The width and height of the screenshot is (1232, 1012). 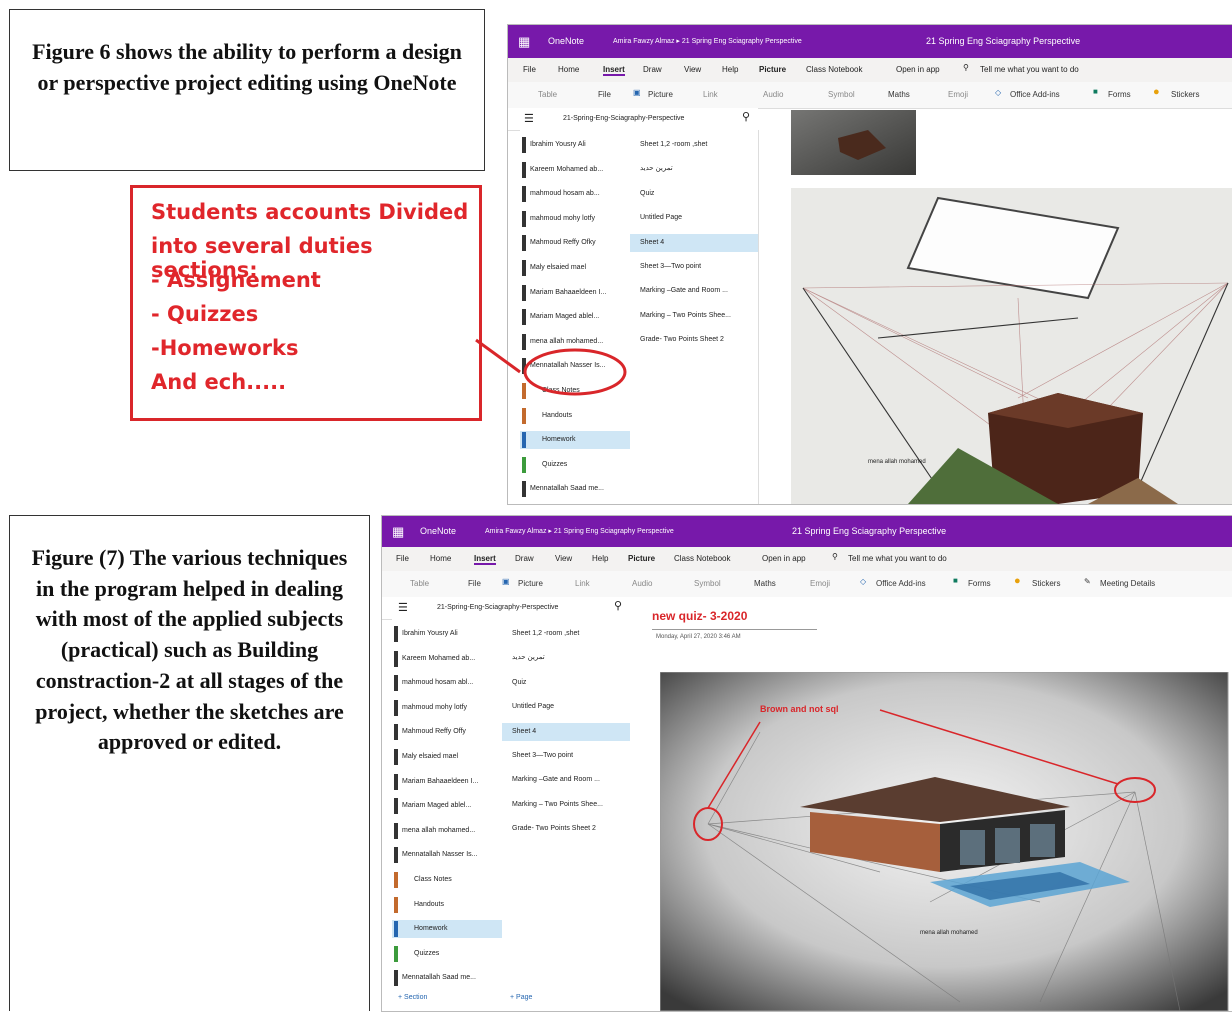 I want to click on section-maly-elsaied-mael: Maly elsaied mael, so click(x=447, y=757).